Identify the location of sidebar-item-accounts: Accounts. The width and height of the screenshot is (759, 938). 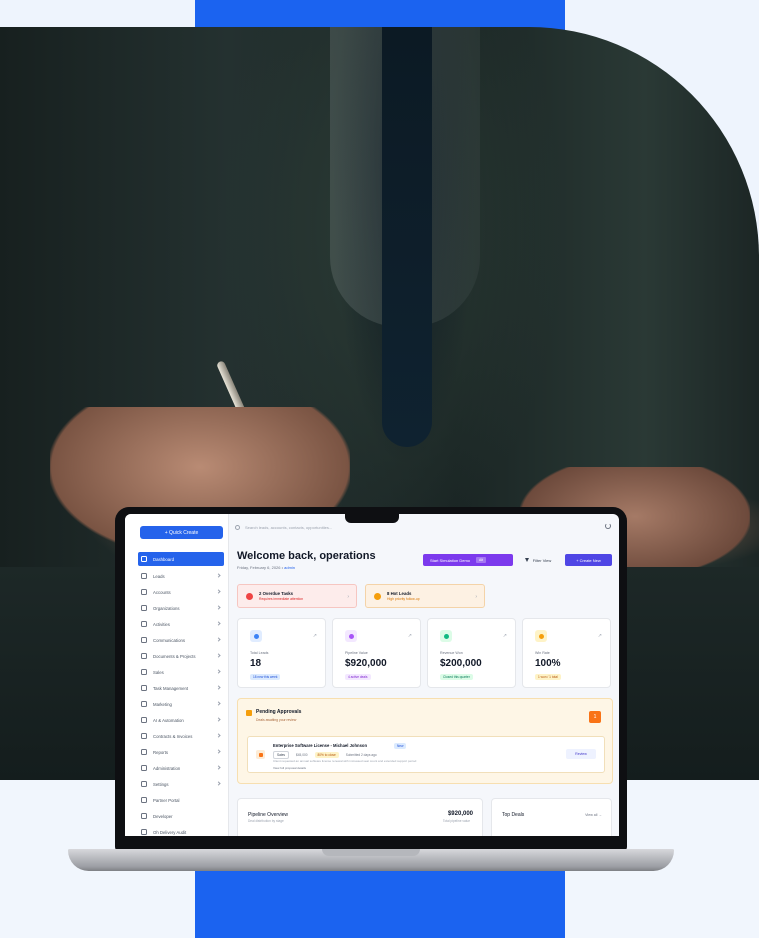
(181, 592).